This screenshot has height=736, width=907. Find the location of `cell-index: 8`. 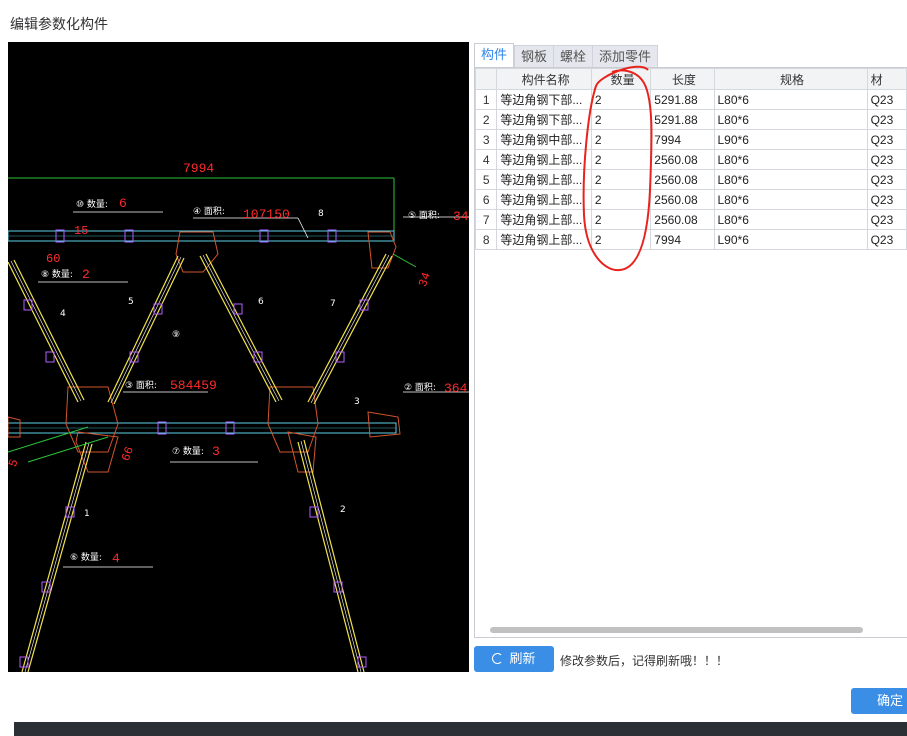

cell-index: 8 is located at coordinates (486, 239).